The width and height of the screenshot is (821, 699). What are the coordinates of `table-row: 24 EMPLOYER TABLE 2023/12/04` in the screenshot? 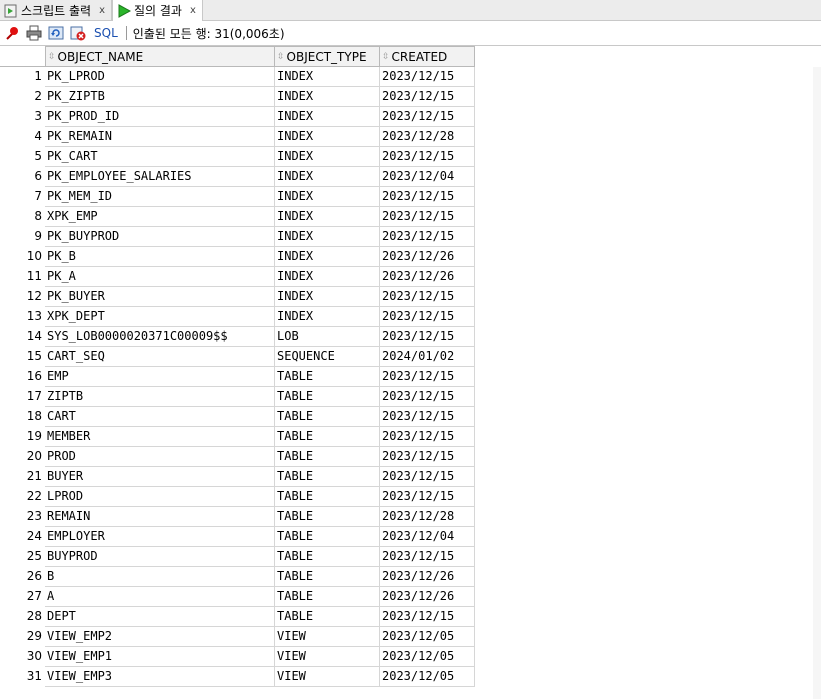 It's located at (237, 537).